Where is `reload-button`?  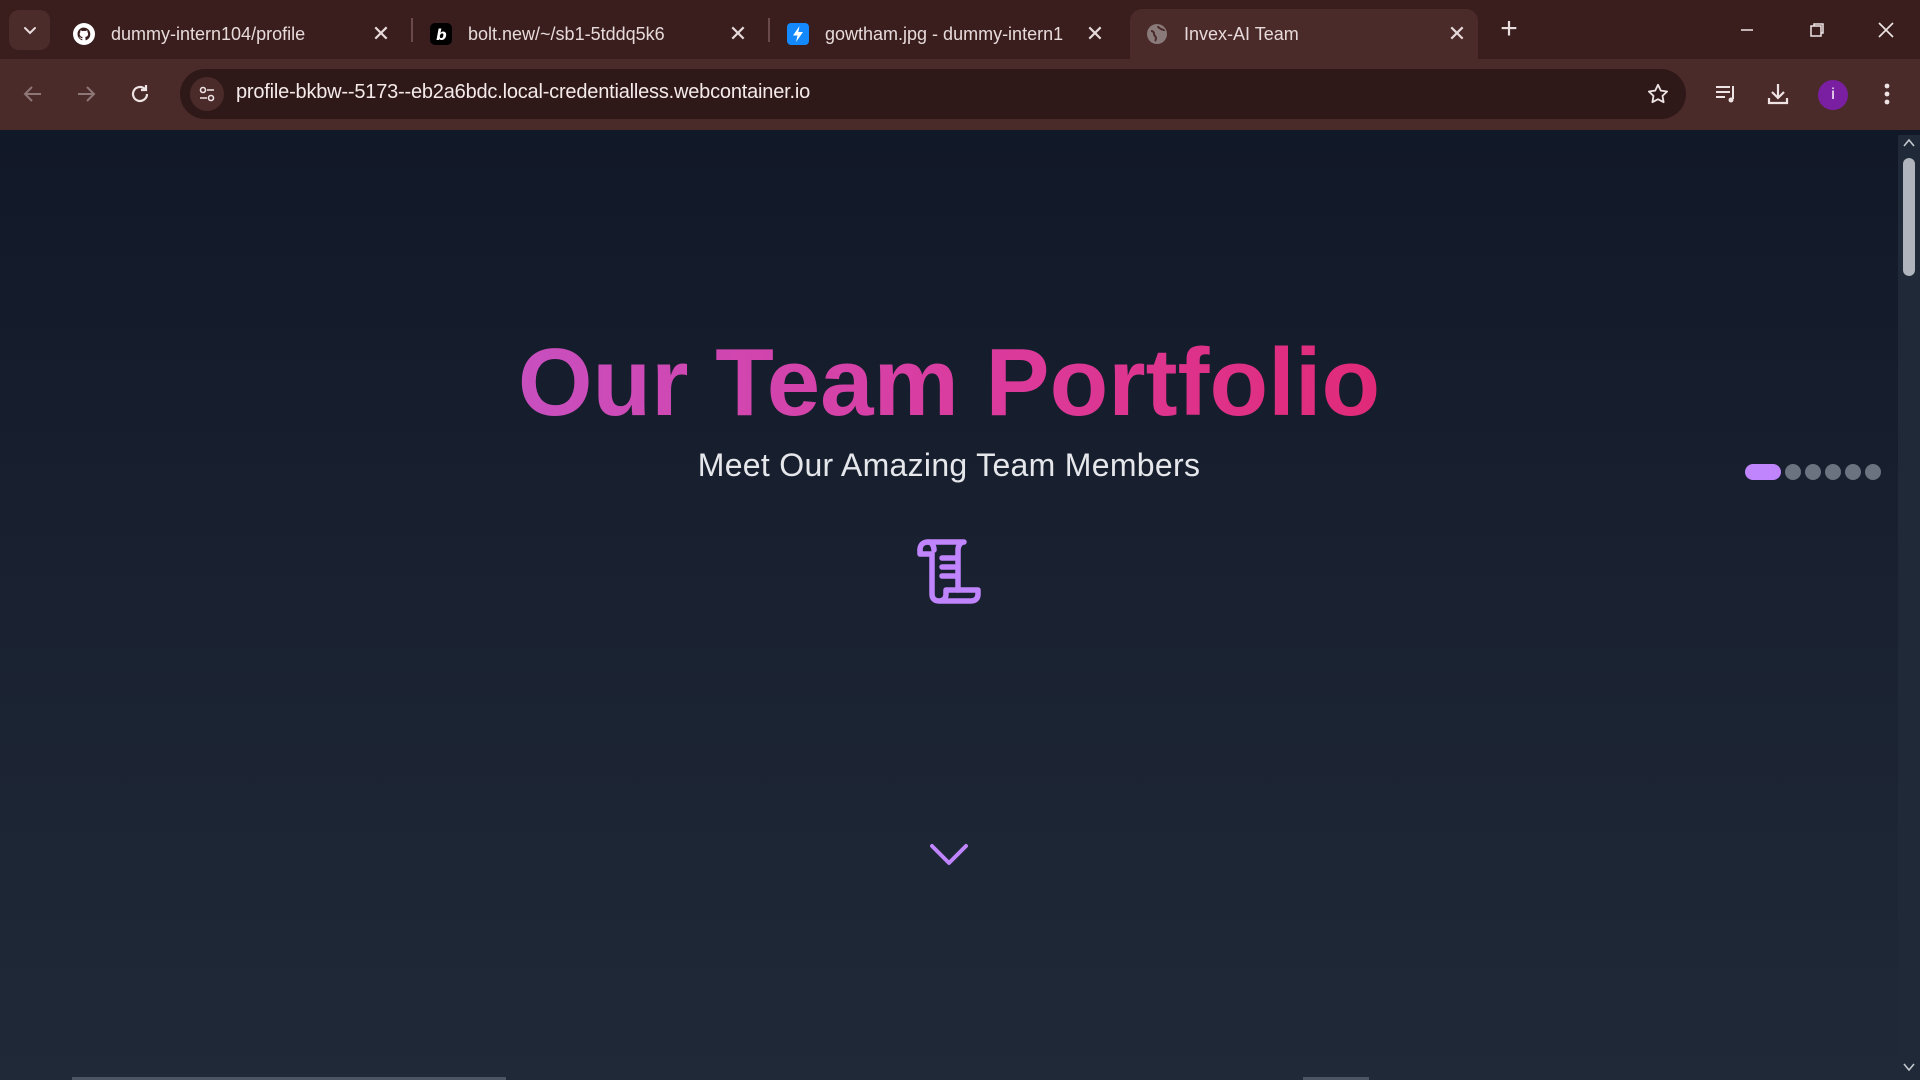
reload-button is located at coordinates (140, 94).